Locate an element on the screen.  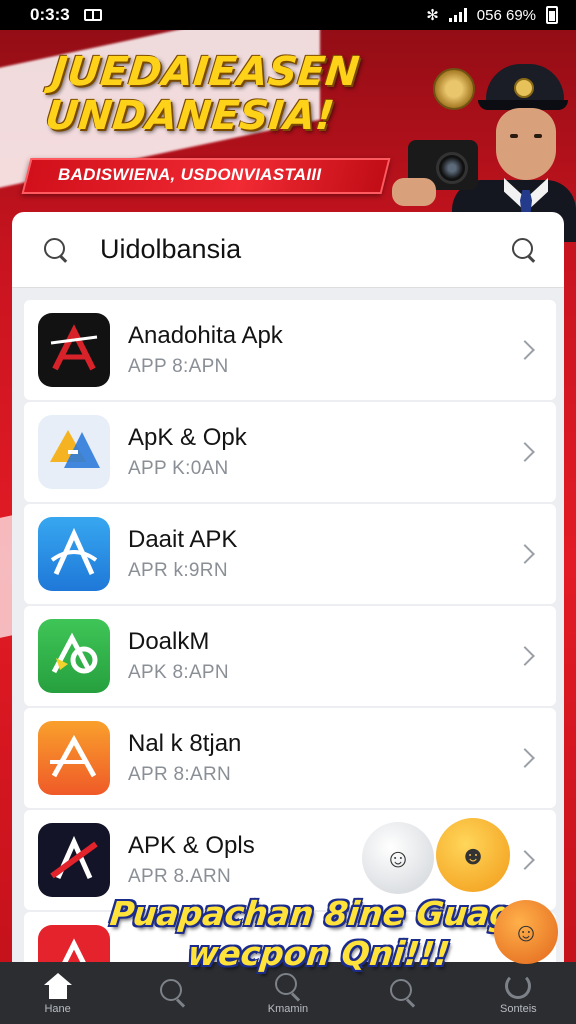
fox-emoji-icon: ☺ is located at coordinates (526, 932).